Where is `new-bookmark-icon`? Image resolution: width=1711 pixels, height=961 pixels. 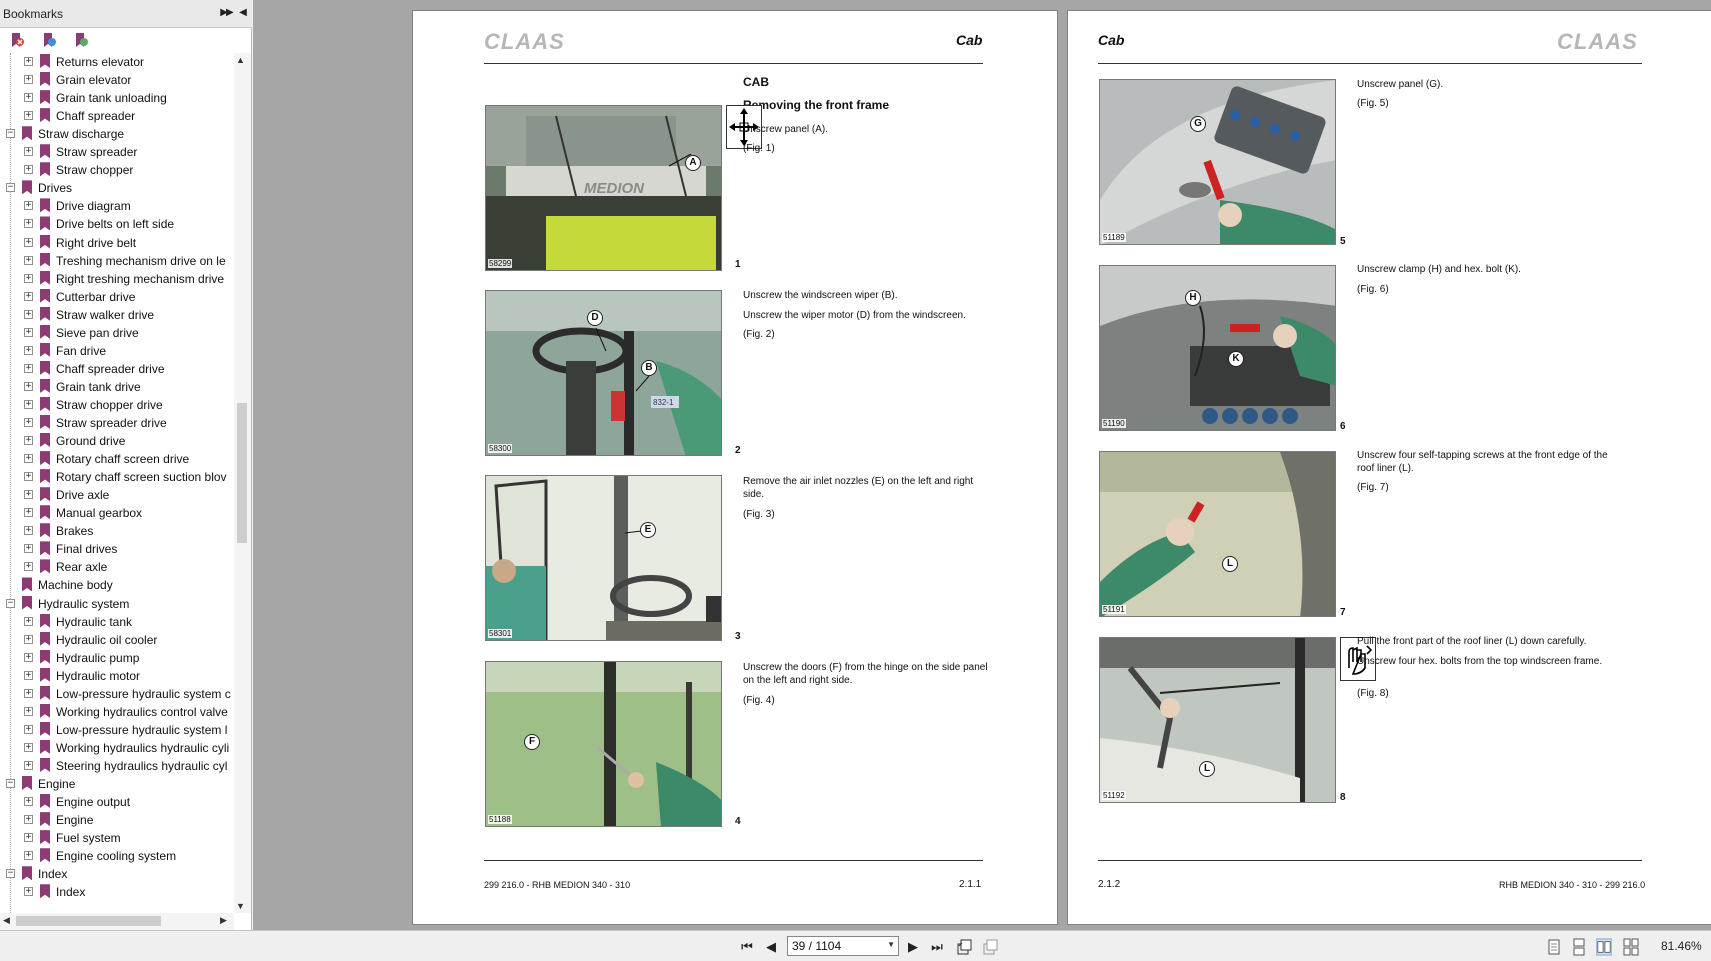 new-bookmark-icon is located at coordinates (49, 40).